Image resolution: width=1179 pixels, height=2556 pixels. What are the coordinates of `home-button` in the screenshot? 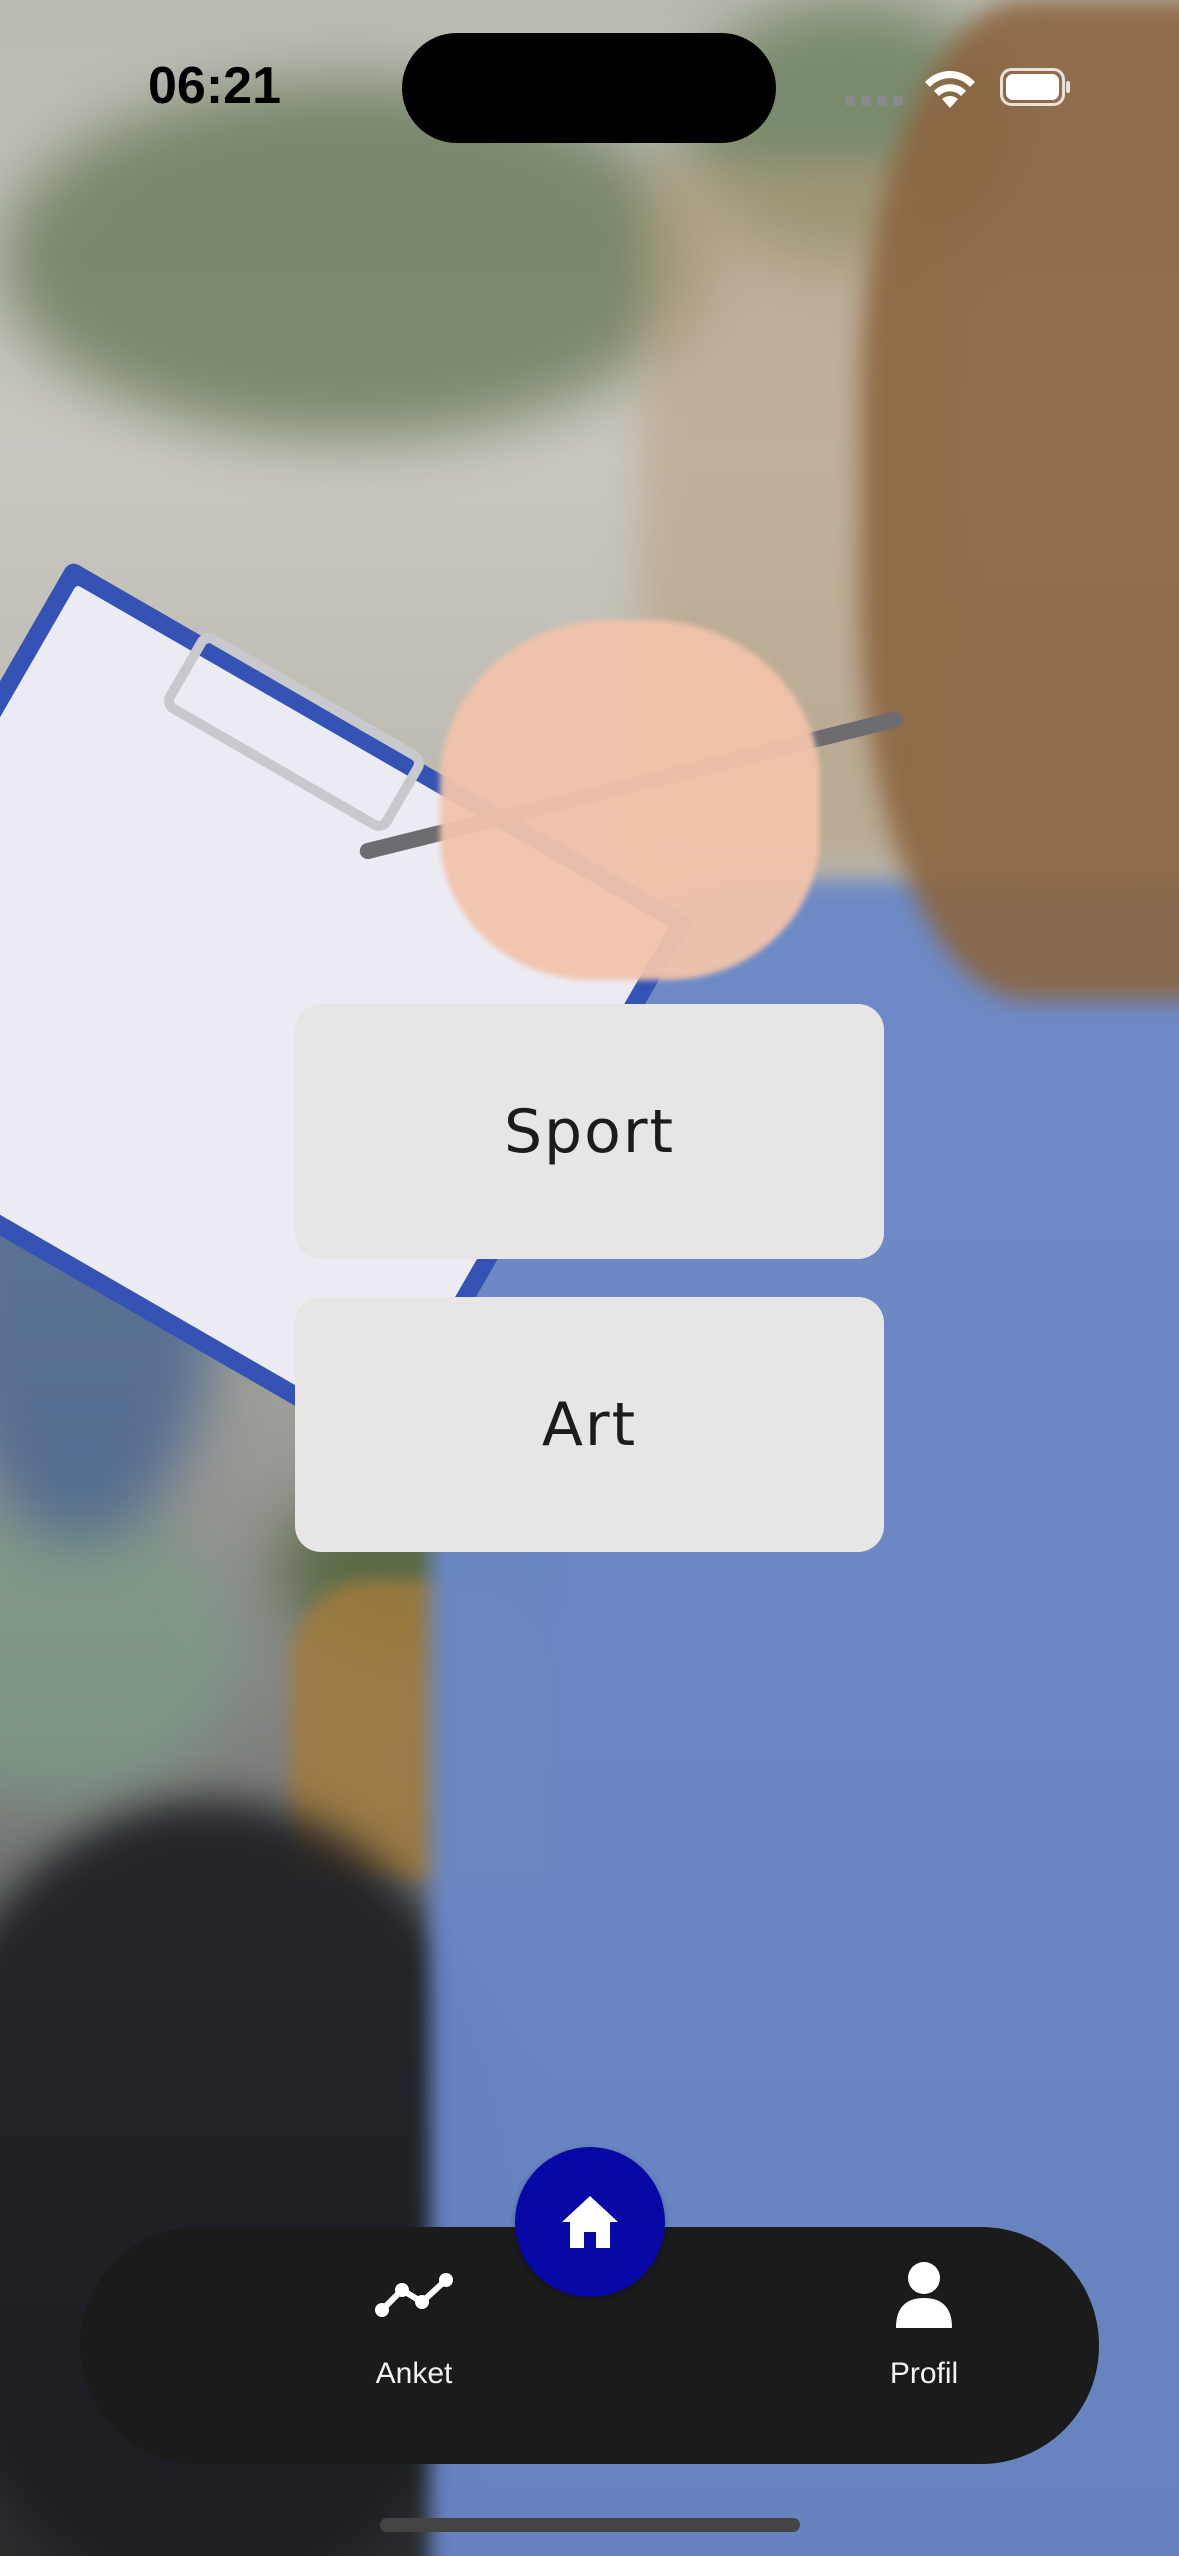 It's located at (590, 2222).